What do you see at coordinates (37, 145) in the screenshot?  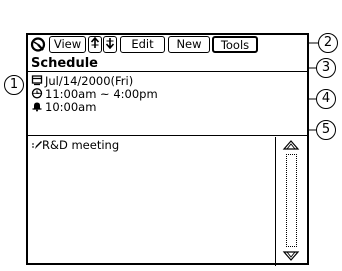 I see `pencil-icon` at bounding box center [37, 145].